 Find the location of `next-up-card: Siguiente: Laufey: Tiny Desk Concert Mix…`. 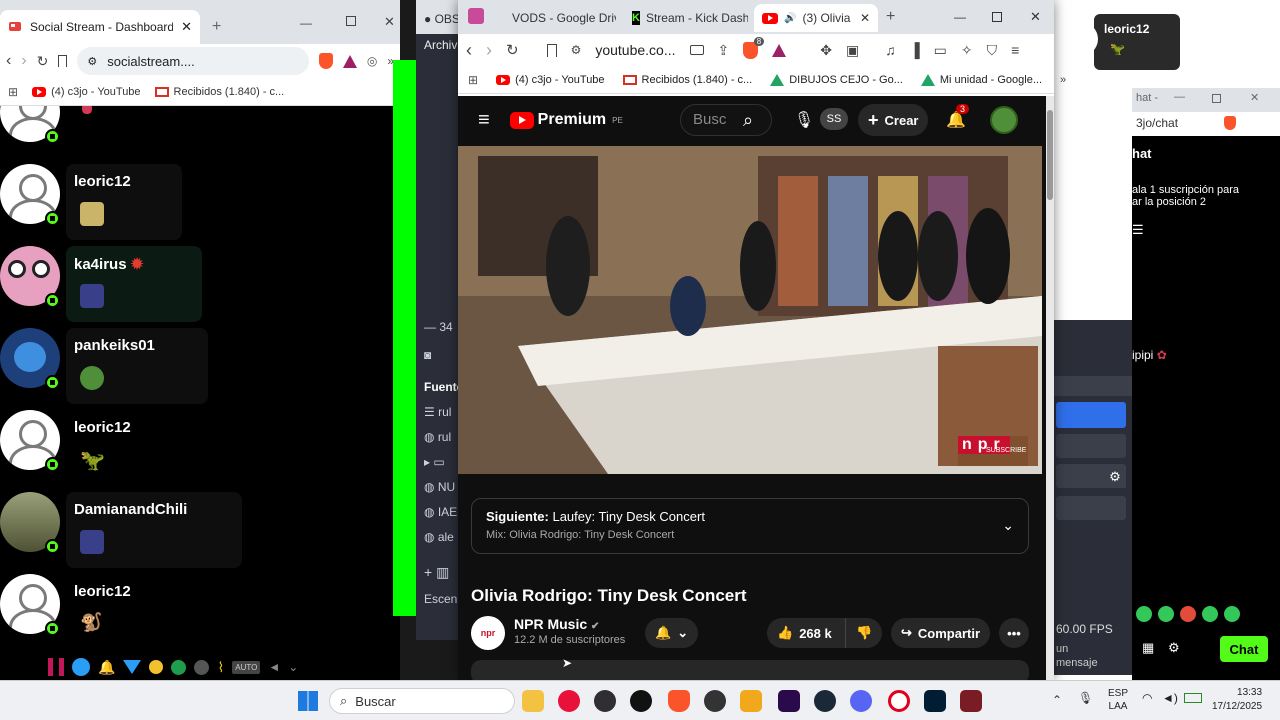

next-up-card: Siguiente: Laufey: Tiny Desk Concert Mix… is located at coordinates (750, 526).